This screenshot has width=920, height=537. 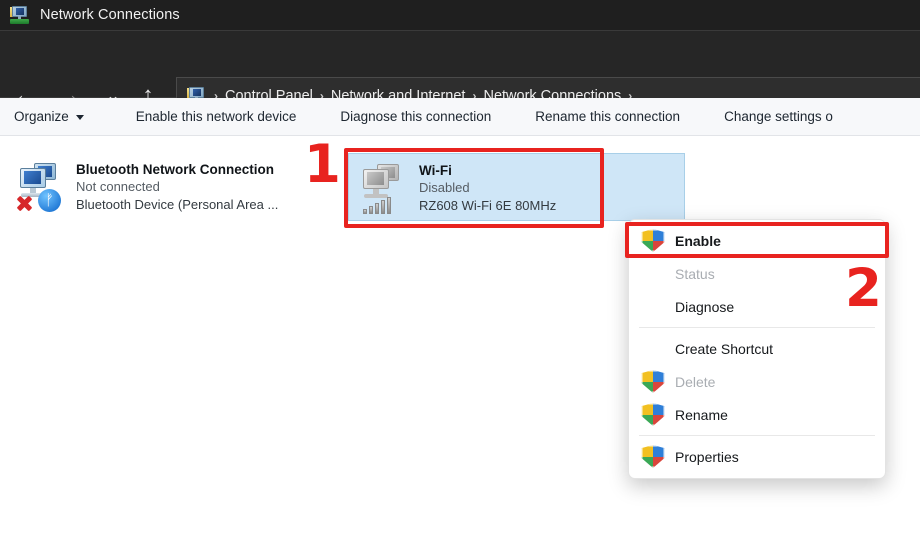 What do you see at coordinates (384, 187) in the screenshot?
I see `network-adapter-disabled-icon` at bounding box center [384, 187].